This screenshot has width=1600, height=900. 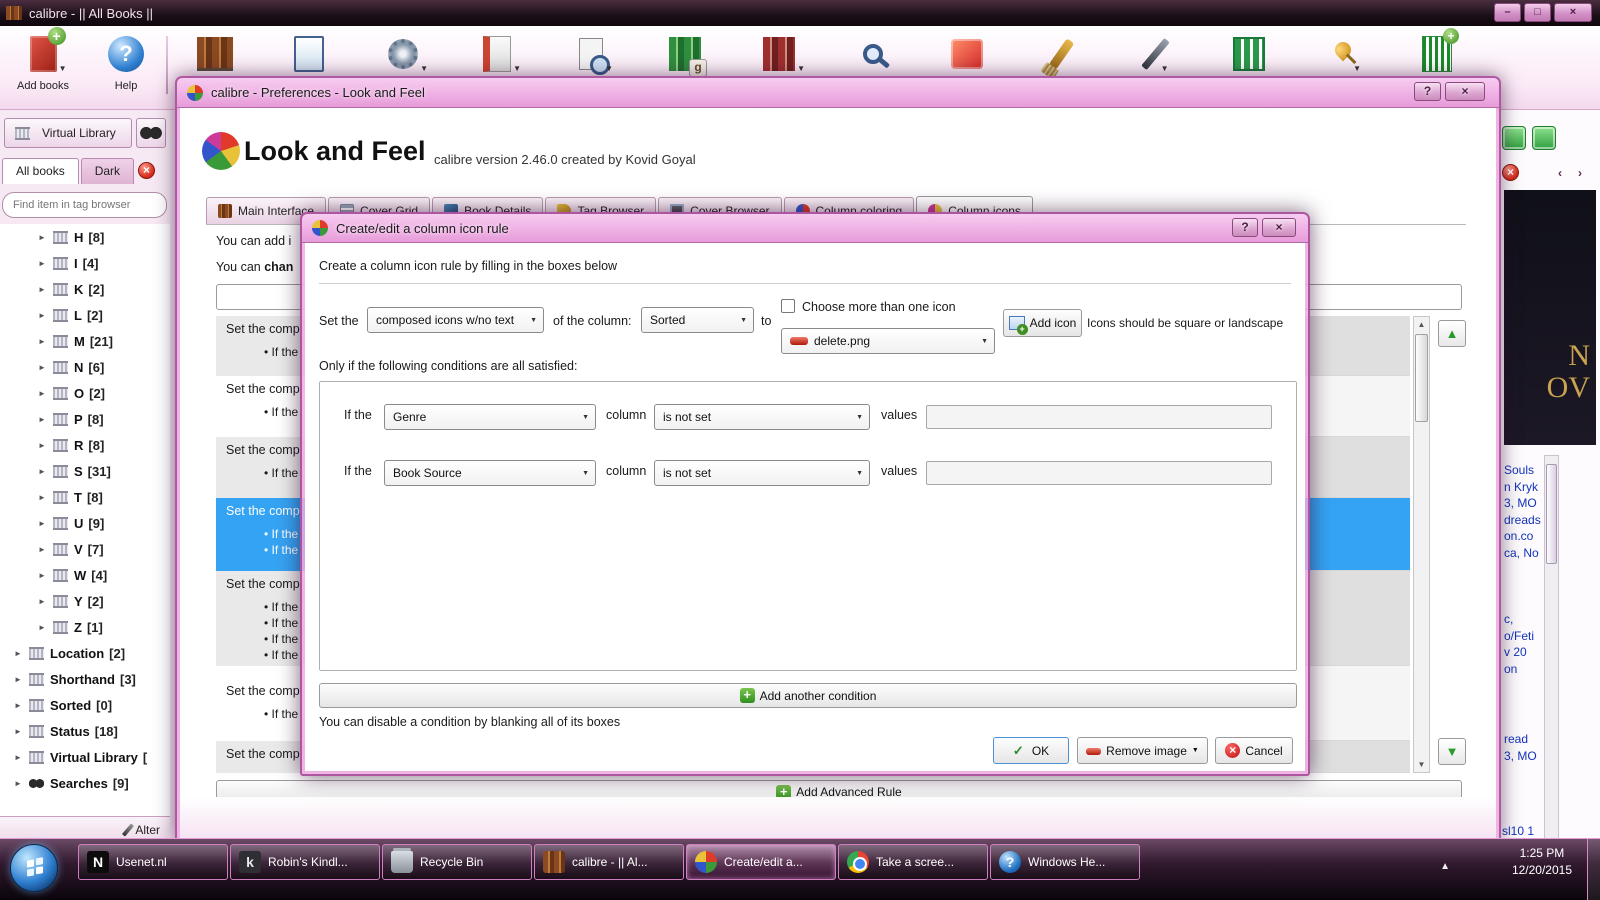 What do you see at coordinates (85, 471) in the screenshot?
I see `tag-browser-item: S [31]` at bounding box center [85, 471].